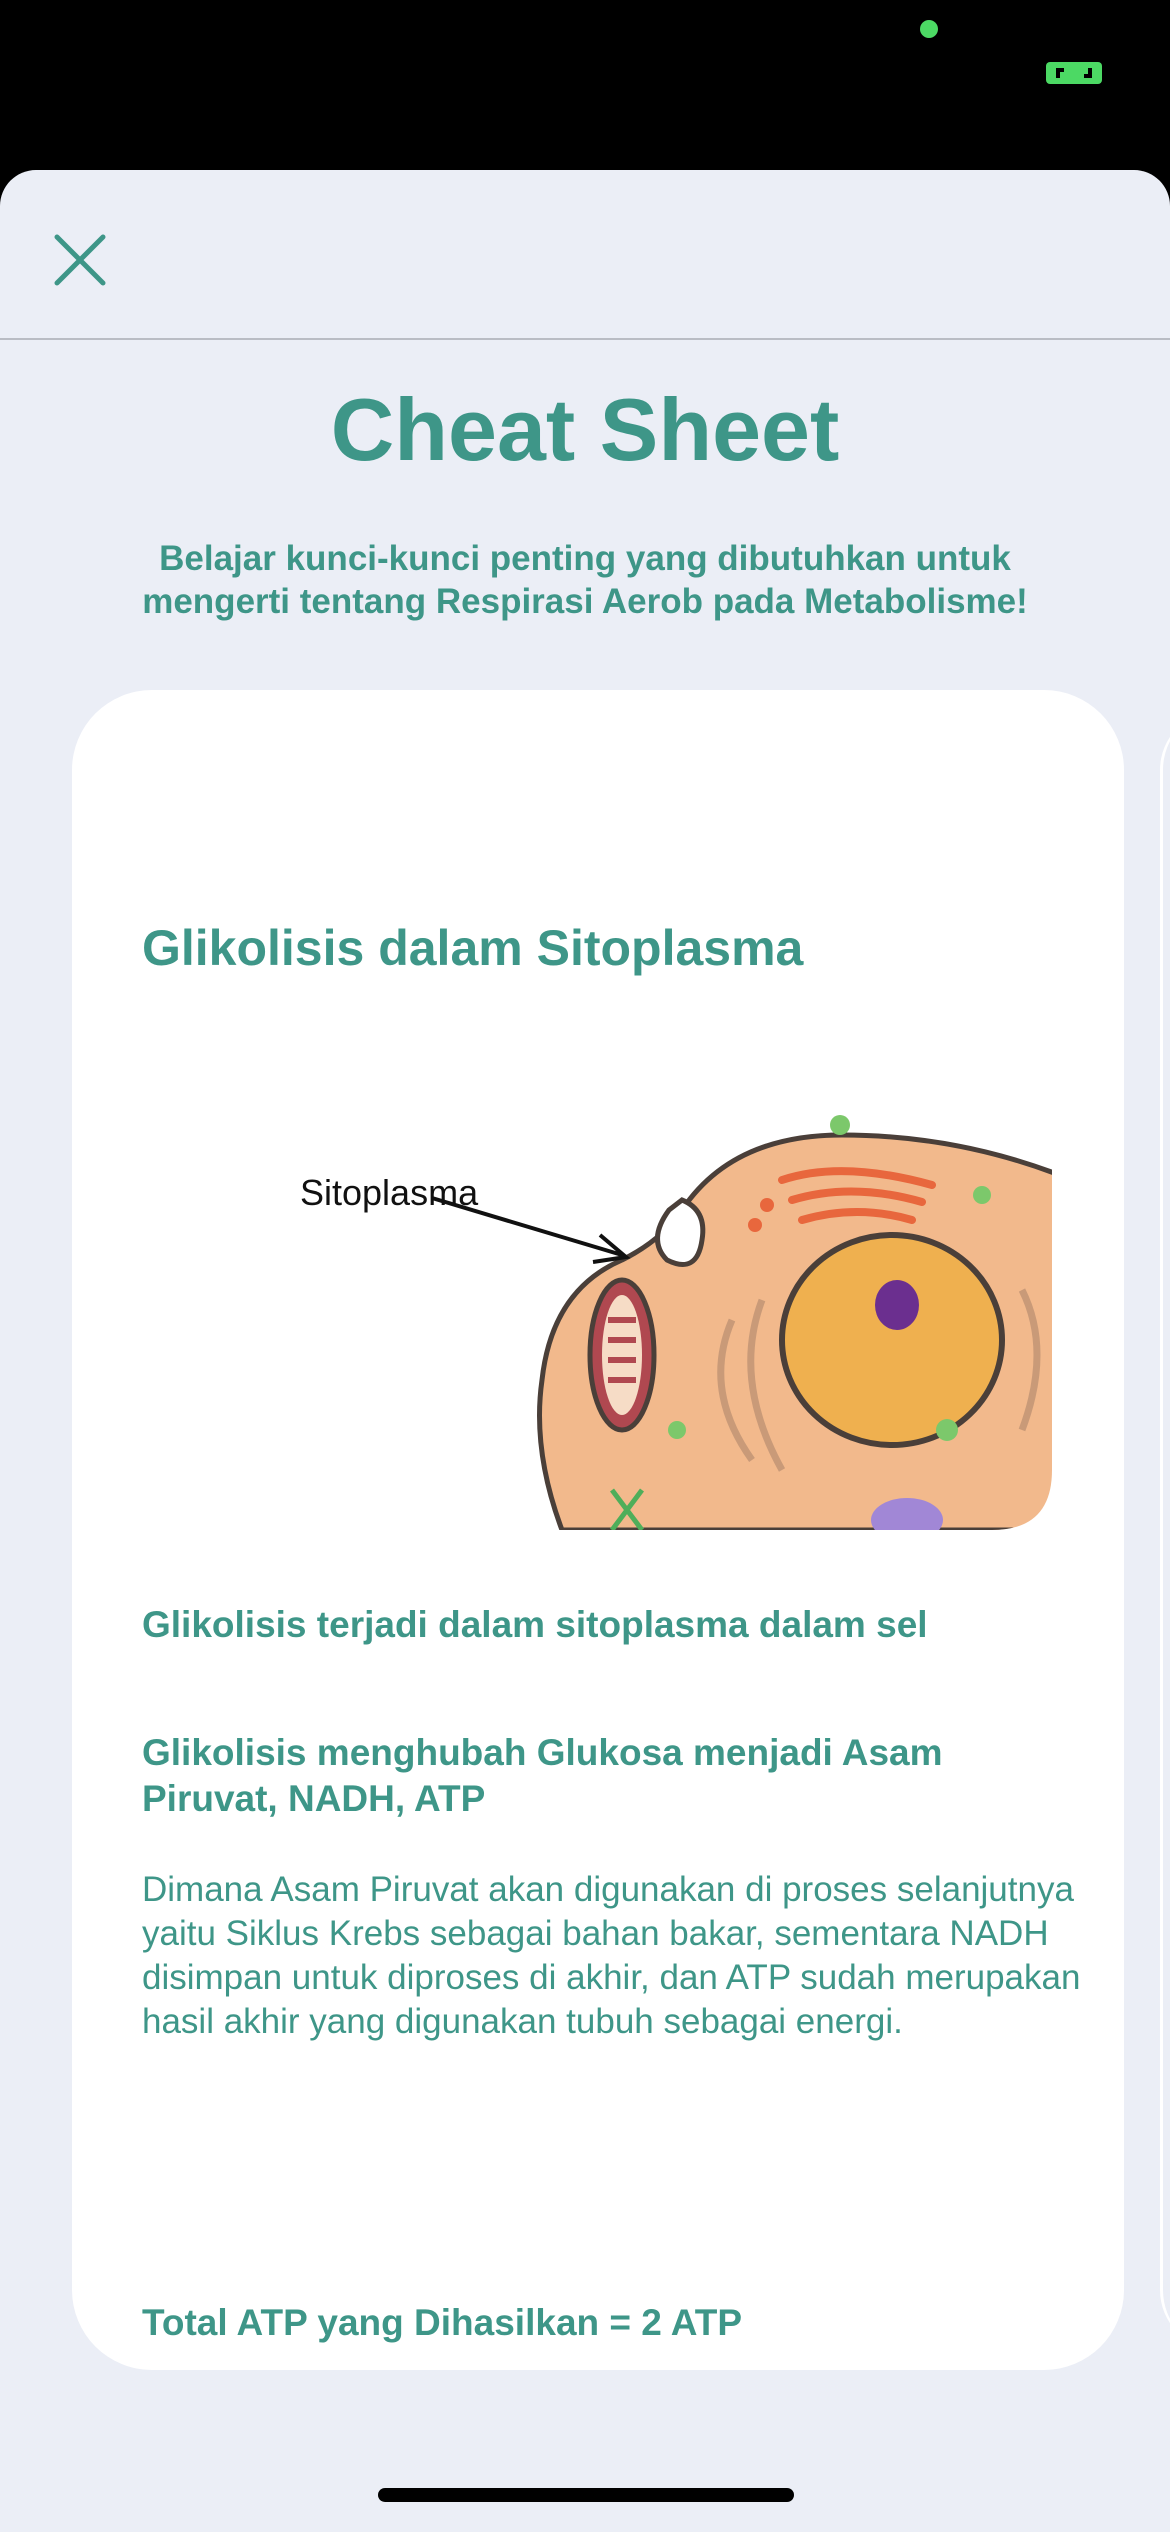  Describe the element at coordinates (676, 1322) in the screenshot. I see `cell-cytoplasm-illustration: Sitoplasma` at that location.